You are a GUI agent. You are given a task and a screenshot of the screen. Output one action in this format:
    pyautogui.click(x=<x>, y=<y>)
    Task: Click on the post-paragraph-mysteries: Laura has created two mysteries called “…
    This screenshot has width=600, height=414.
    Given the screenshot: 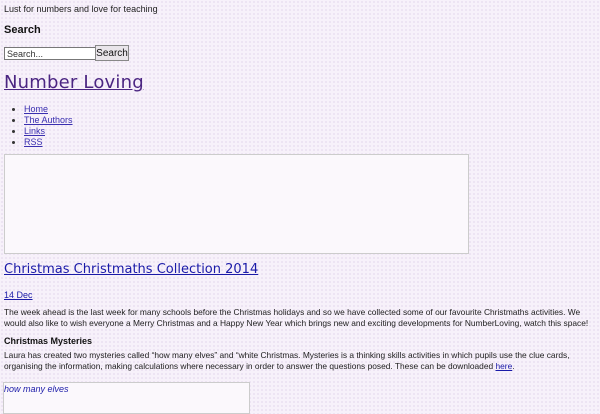 What is the action you would take?
    pyautogui.click(x=299, y=361)
    